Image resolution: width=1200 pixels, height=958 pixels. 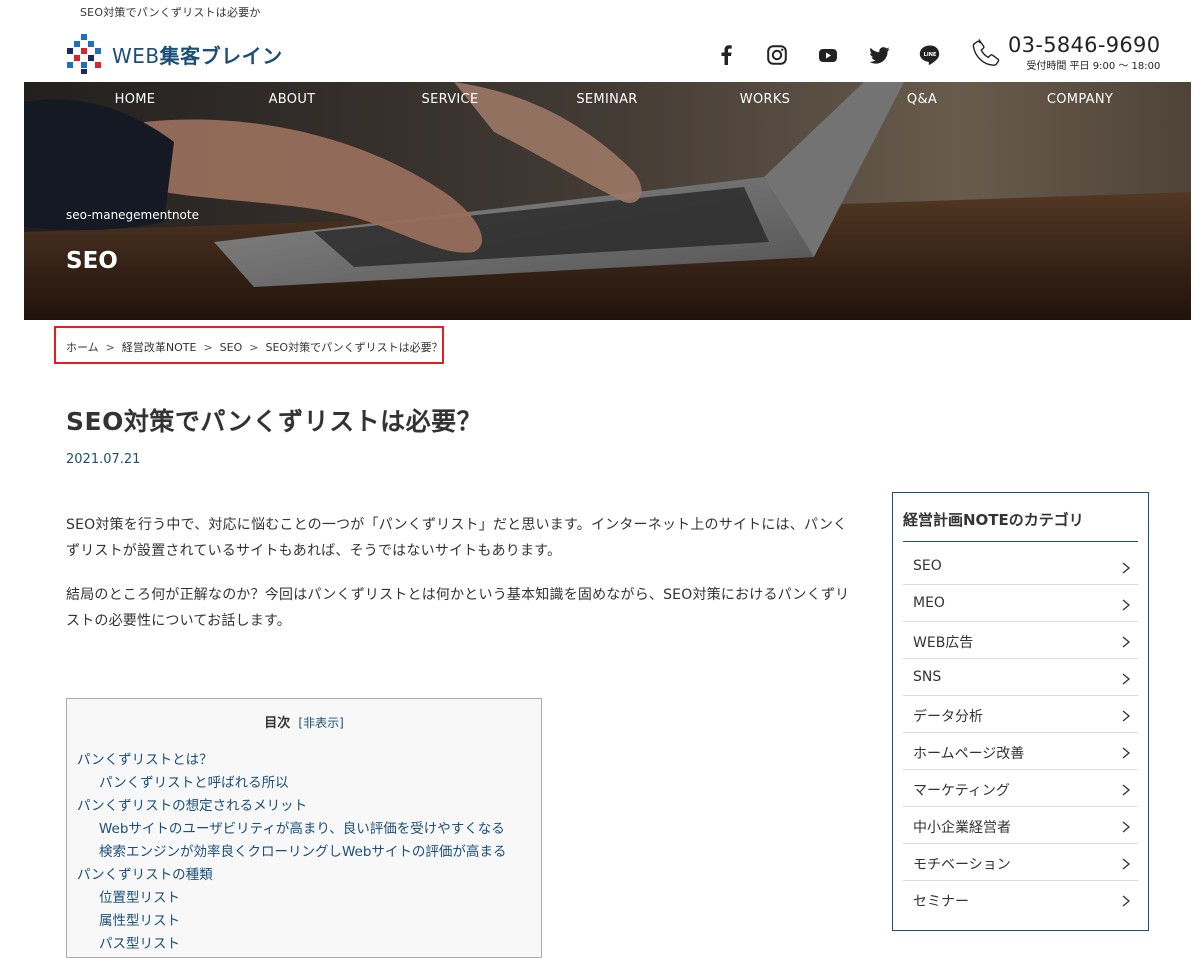 What do you see at coordinates (1080, 99) in the screenshot?
I see `nav-item-company: COMPANY` at bounding box center [1080, 99].